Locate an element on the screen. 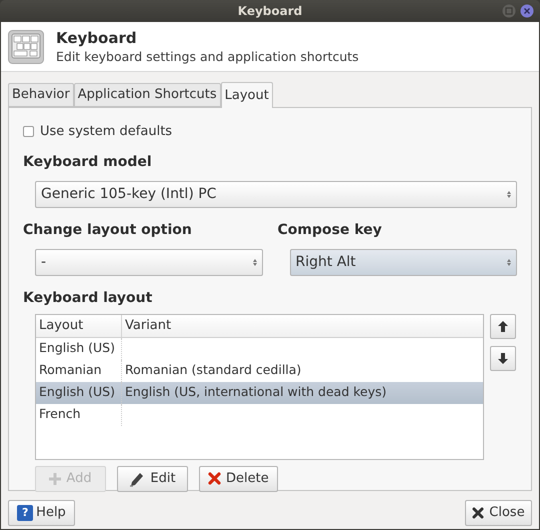 The height and width of the screenshot is (530, 540). column-header: Layout is located at coordinates (79, 325).